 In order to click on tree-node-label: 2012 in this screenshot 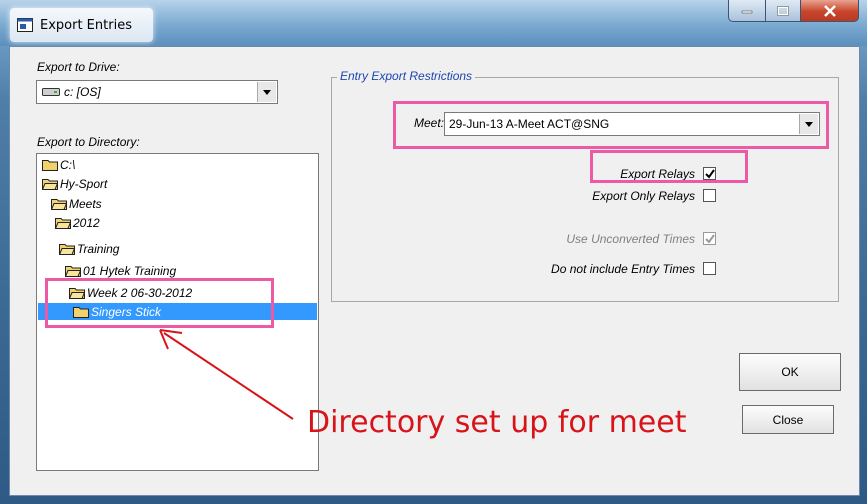, I will do `click(86, 222)`.